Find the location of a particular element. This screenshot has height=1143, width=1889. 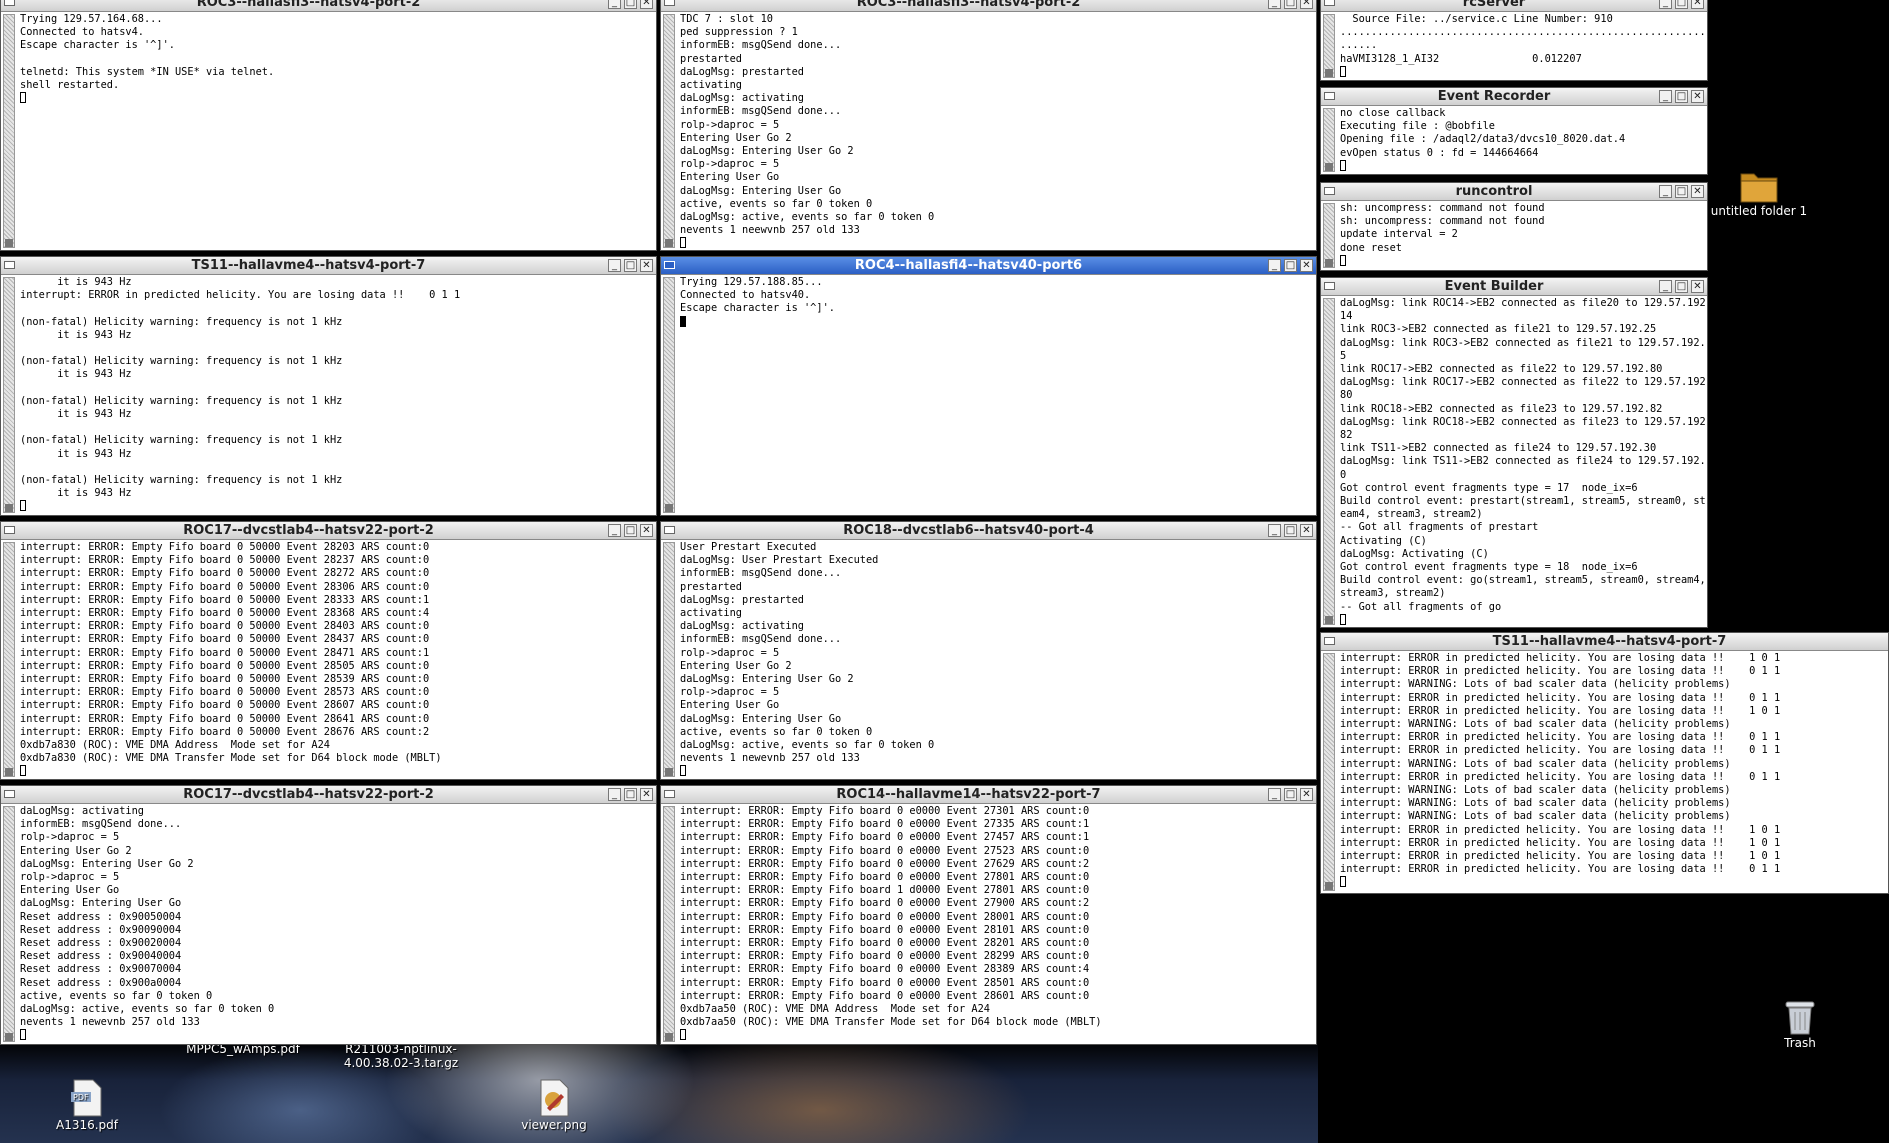

window-titlebar: ROC4--hallasfi4--hatsv40-port6 _ □ ✕ is located at coordinates (988, 266).